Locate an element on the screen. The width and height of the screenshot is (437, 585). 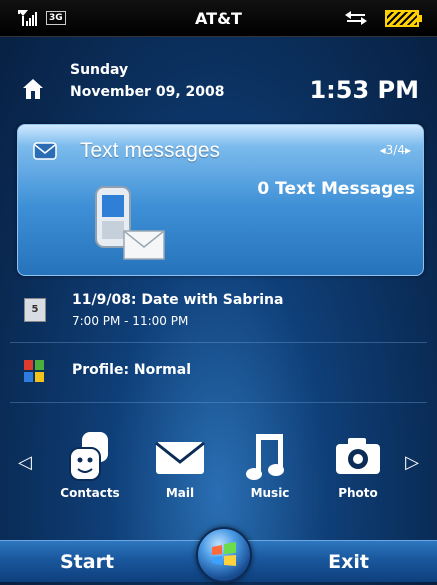
data-sync-icon is located at coordinates (356, 18).